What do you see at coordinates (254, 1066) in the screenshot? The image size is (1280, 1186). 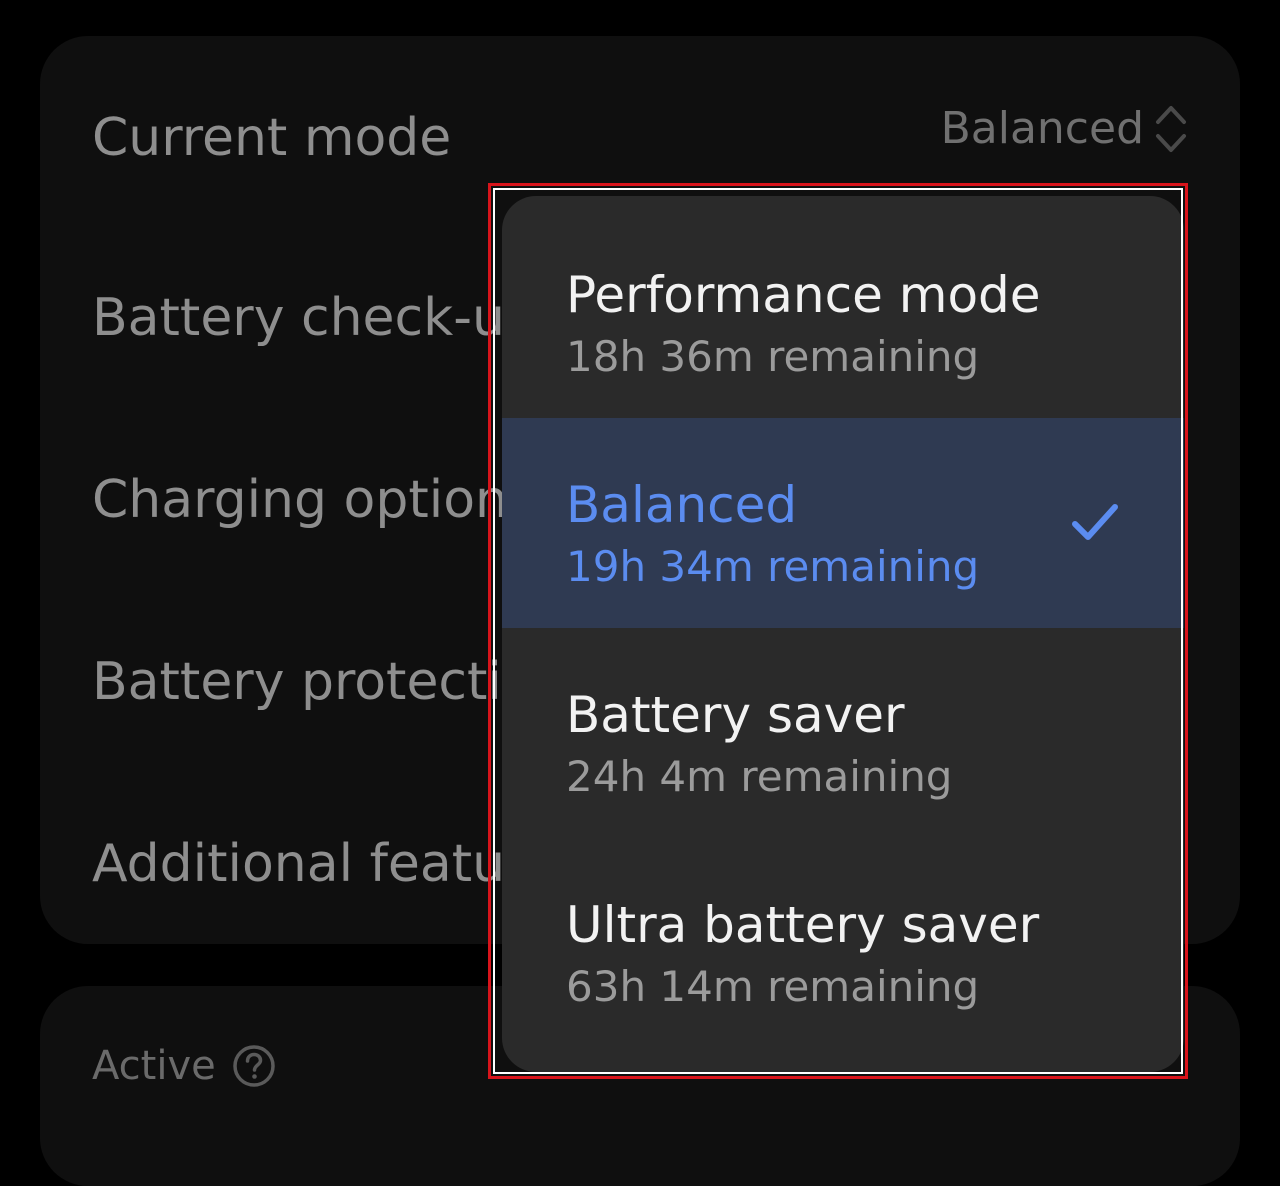 I see `help-circle-icon` at bounding box center [254, 1066].